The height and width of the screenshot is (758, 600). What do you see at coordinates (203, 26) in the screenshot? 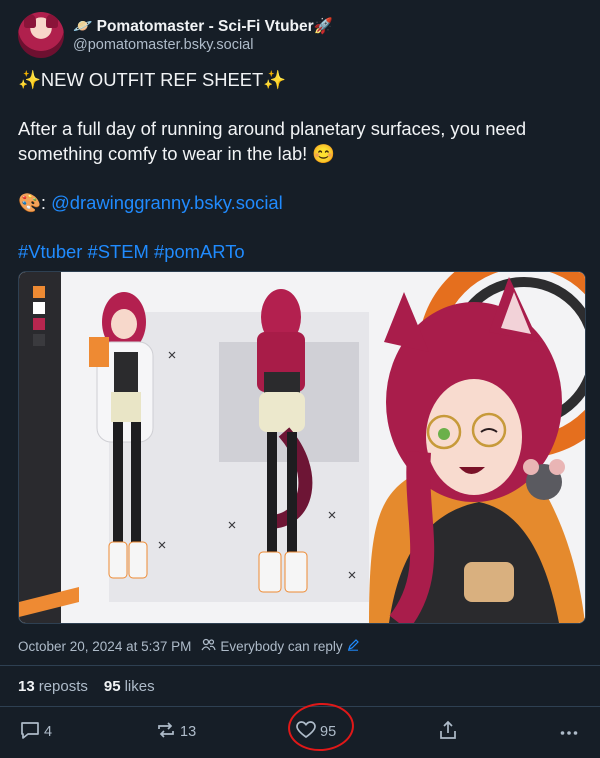
I see `display-name: 🪐 Pomatomaster - Sci-Fi Vtuber🚀` at bounding box center [203, 26].